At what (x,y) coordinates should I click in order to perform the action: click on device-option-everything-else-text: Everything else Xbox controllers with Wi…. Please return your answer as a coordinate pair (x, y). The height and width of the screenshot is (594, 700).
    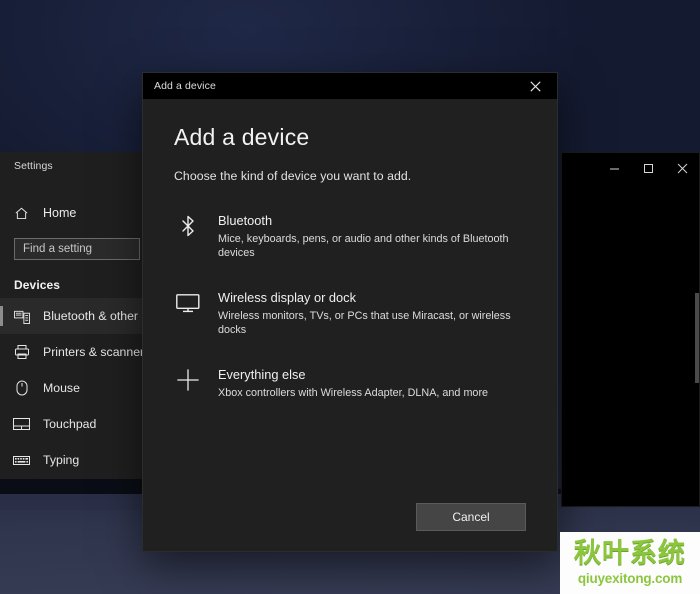
    Looking at the image, I should click on (353, 383).